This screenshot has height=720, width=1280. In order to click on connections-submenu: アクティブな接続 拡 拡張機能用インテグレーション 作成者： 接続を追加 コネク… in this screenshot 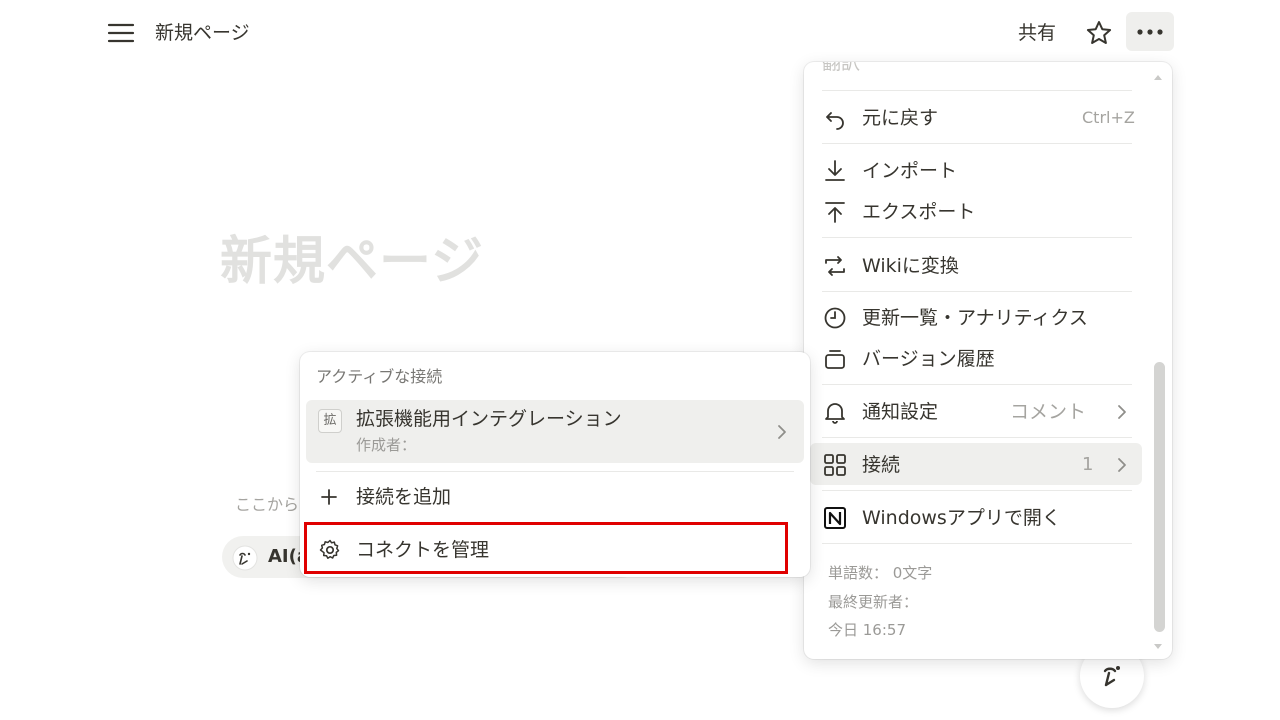, I will do `click(555, 464)`.